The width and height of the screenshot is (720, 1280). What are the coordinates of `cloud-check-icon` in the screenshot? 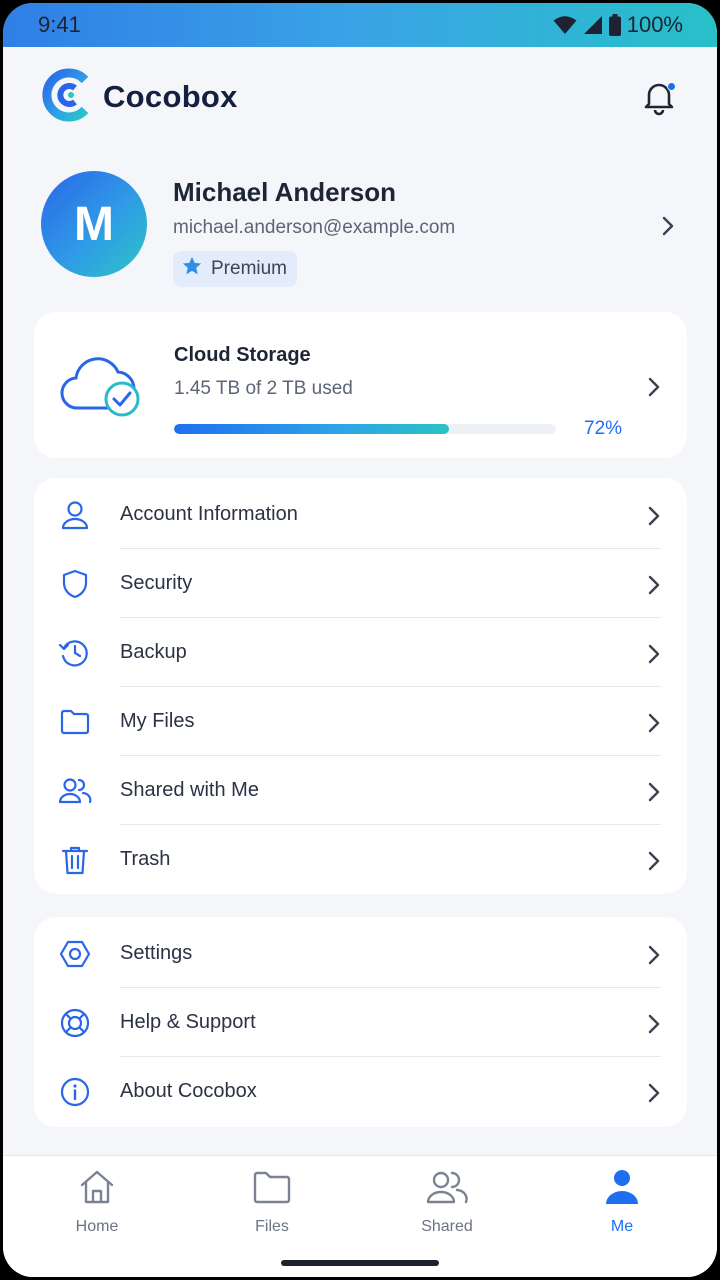 It's located at (102, 385).